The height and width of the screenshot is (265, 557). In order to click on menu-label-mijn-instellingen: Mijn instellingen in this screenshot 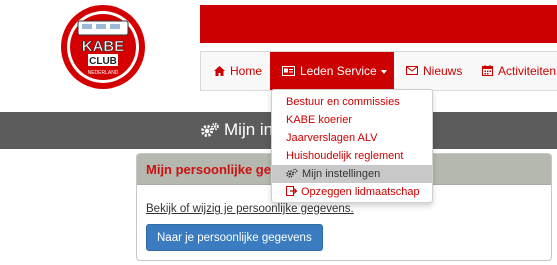, I will do `click(341, 174)`.